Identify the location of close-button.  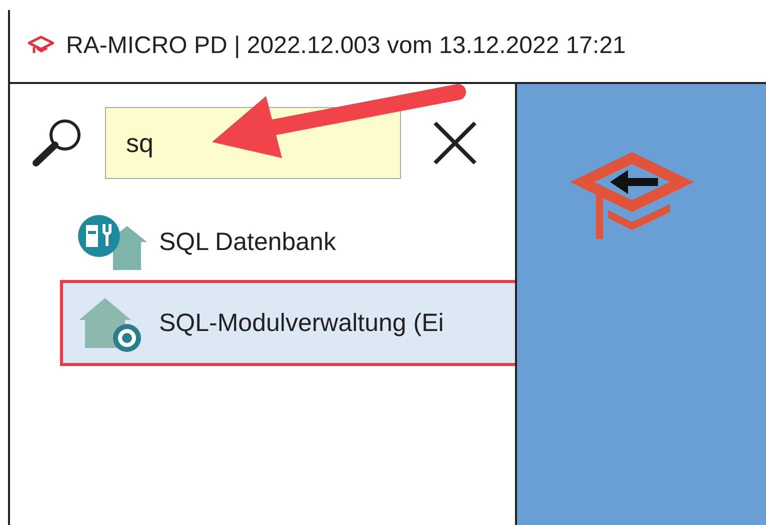
(455, 143).